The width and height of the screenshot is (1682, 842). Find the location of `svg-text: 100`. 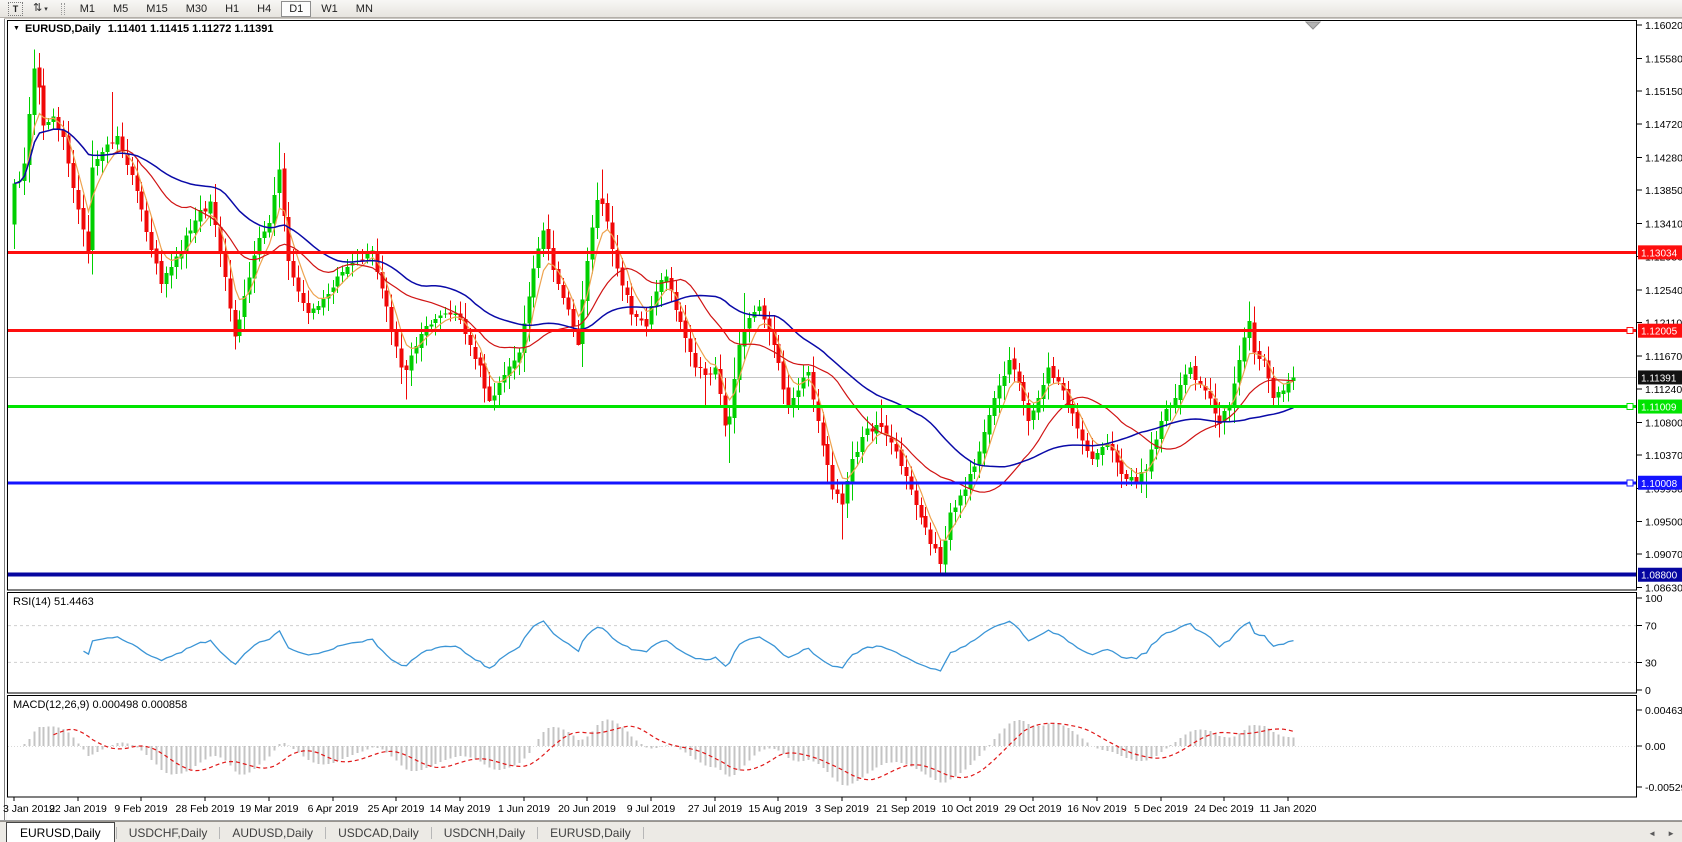

svg-text: 100 is located at coordinates (1654, 599).